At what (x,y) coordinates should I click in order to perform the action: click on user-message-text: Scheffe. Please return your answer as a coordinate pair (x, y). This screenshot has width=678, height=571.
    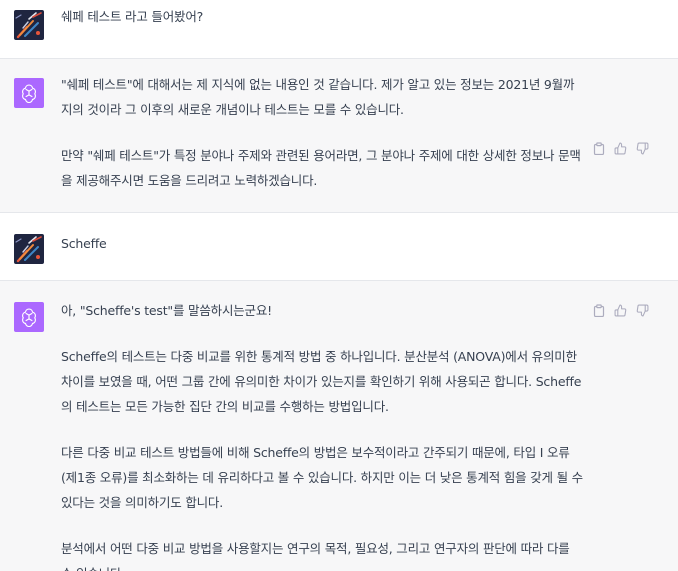
    Looking at the image, I should click on (84, 243).